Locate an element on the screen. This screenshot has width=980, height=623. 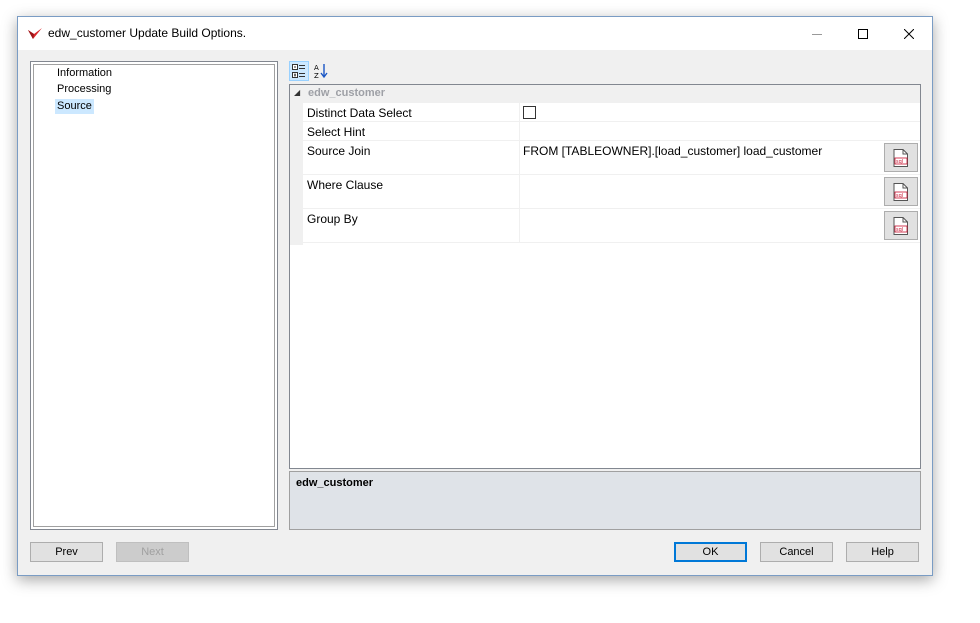
close-icon is located at coordinates (909, 33).